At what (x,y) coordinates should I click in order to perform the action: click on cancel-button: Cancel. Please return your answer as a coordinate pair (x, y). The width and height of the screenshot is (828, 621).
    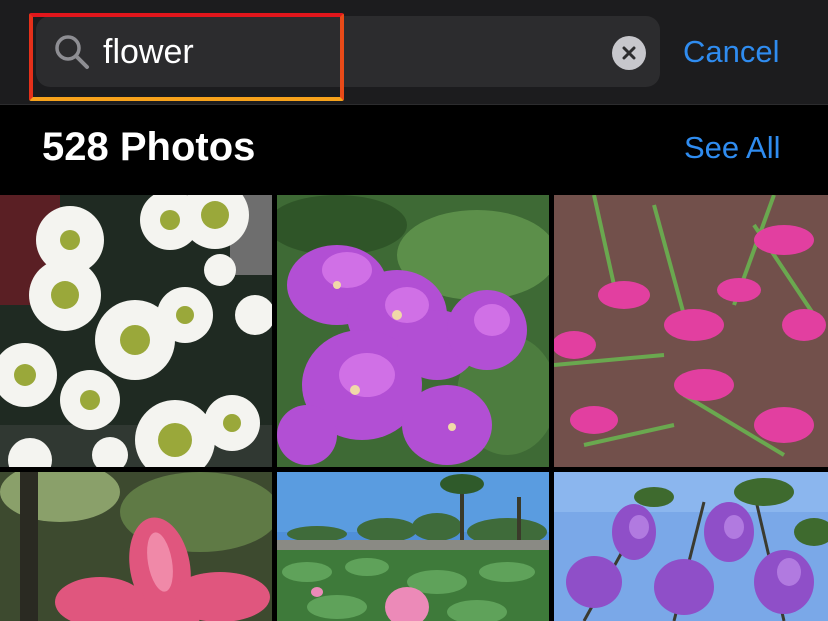
    Looking at the image, I should click on (731, 52).